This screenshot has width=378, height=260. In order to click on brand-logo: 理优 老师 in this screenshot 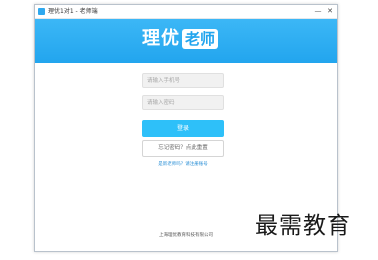, I will do `click(180, 39)`.